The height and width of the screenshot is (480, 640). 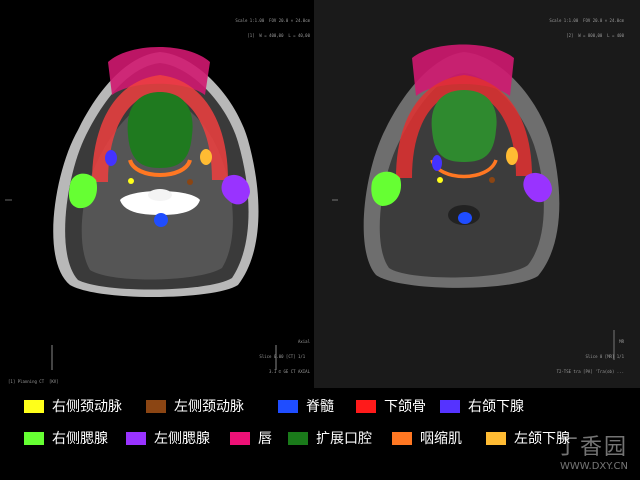 I want to click on legend-item: 左侧腮腺, so click(x=168, y=438).